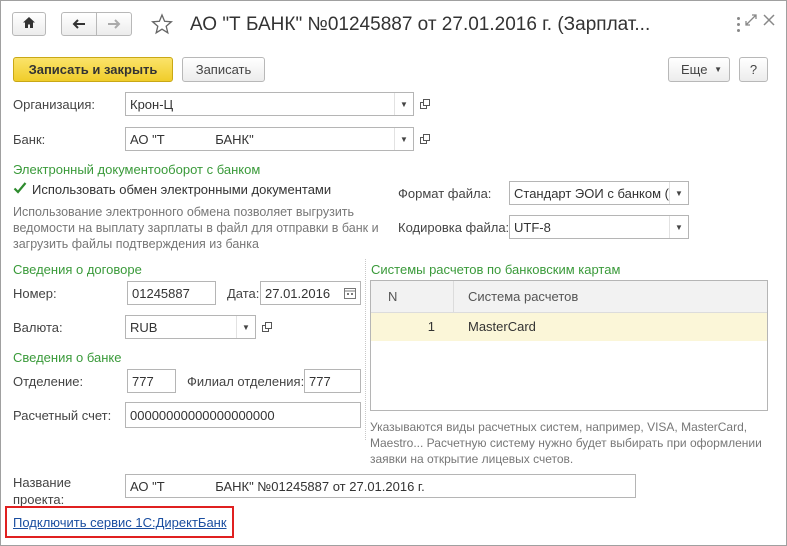 The width and height of the screenshot is (787, 546). Describe the element at coordinates (569, 327) in the screenshot. I see `table-row: 1 MasterCard` at that location.